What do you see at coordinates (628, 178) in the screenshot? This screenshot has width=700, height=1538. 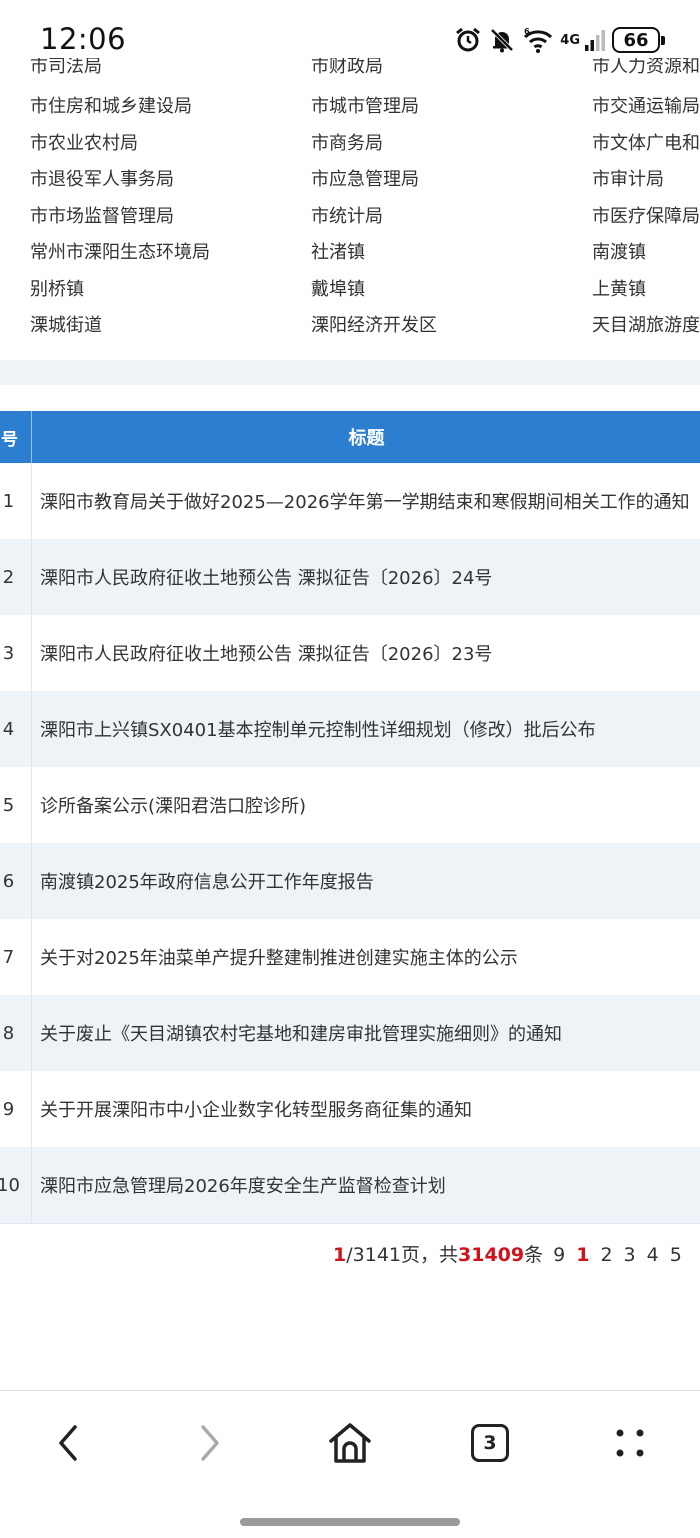 I see `department-link: 市审计局` at bounding box center [628, 178].